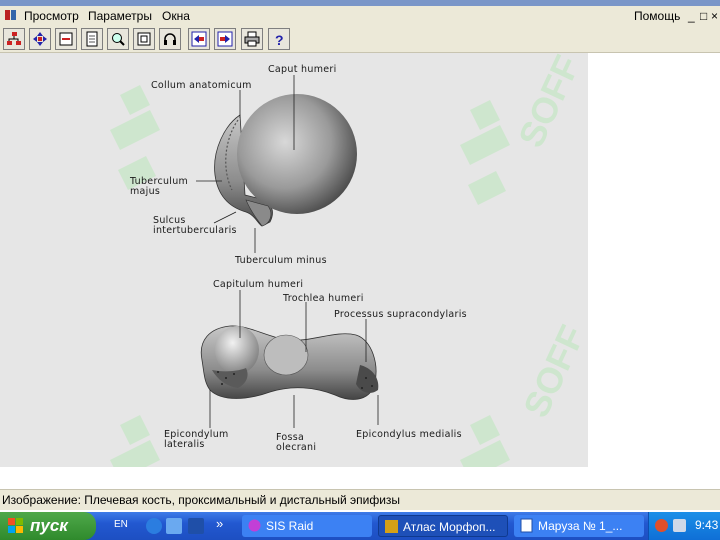 Image resolution: width=720 pixels, height=540 pixels. What do you see at coordinates (654, 260) in the screenshot?
I see `canvas-blank-area` at bounding box center [654, 260].